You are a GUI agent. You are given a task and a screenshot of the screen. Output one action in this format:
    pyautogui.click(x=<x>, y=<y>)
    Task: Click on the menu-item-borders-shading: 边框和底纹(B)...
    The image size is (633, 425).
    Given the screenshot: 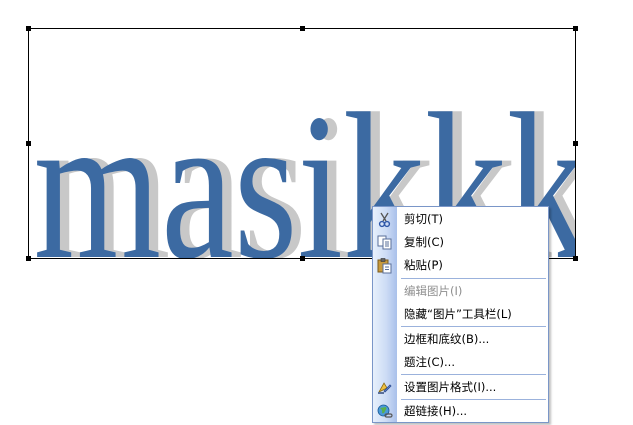 What is the action you would take?
    pyautogui.click(x=460, y=339)
    